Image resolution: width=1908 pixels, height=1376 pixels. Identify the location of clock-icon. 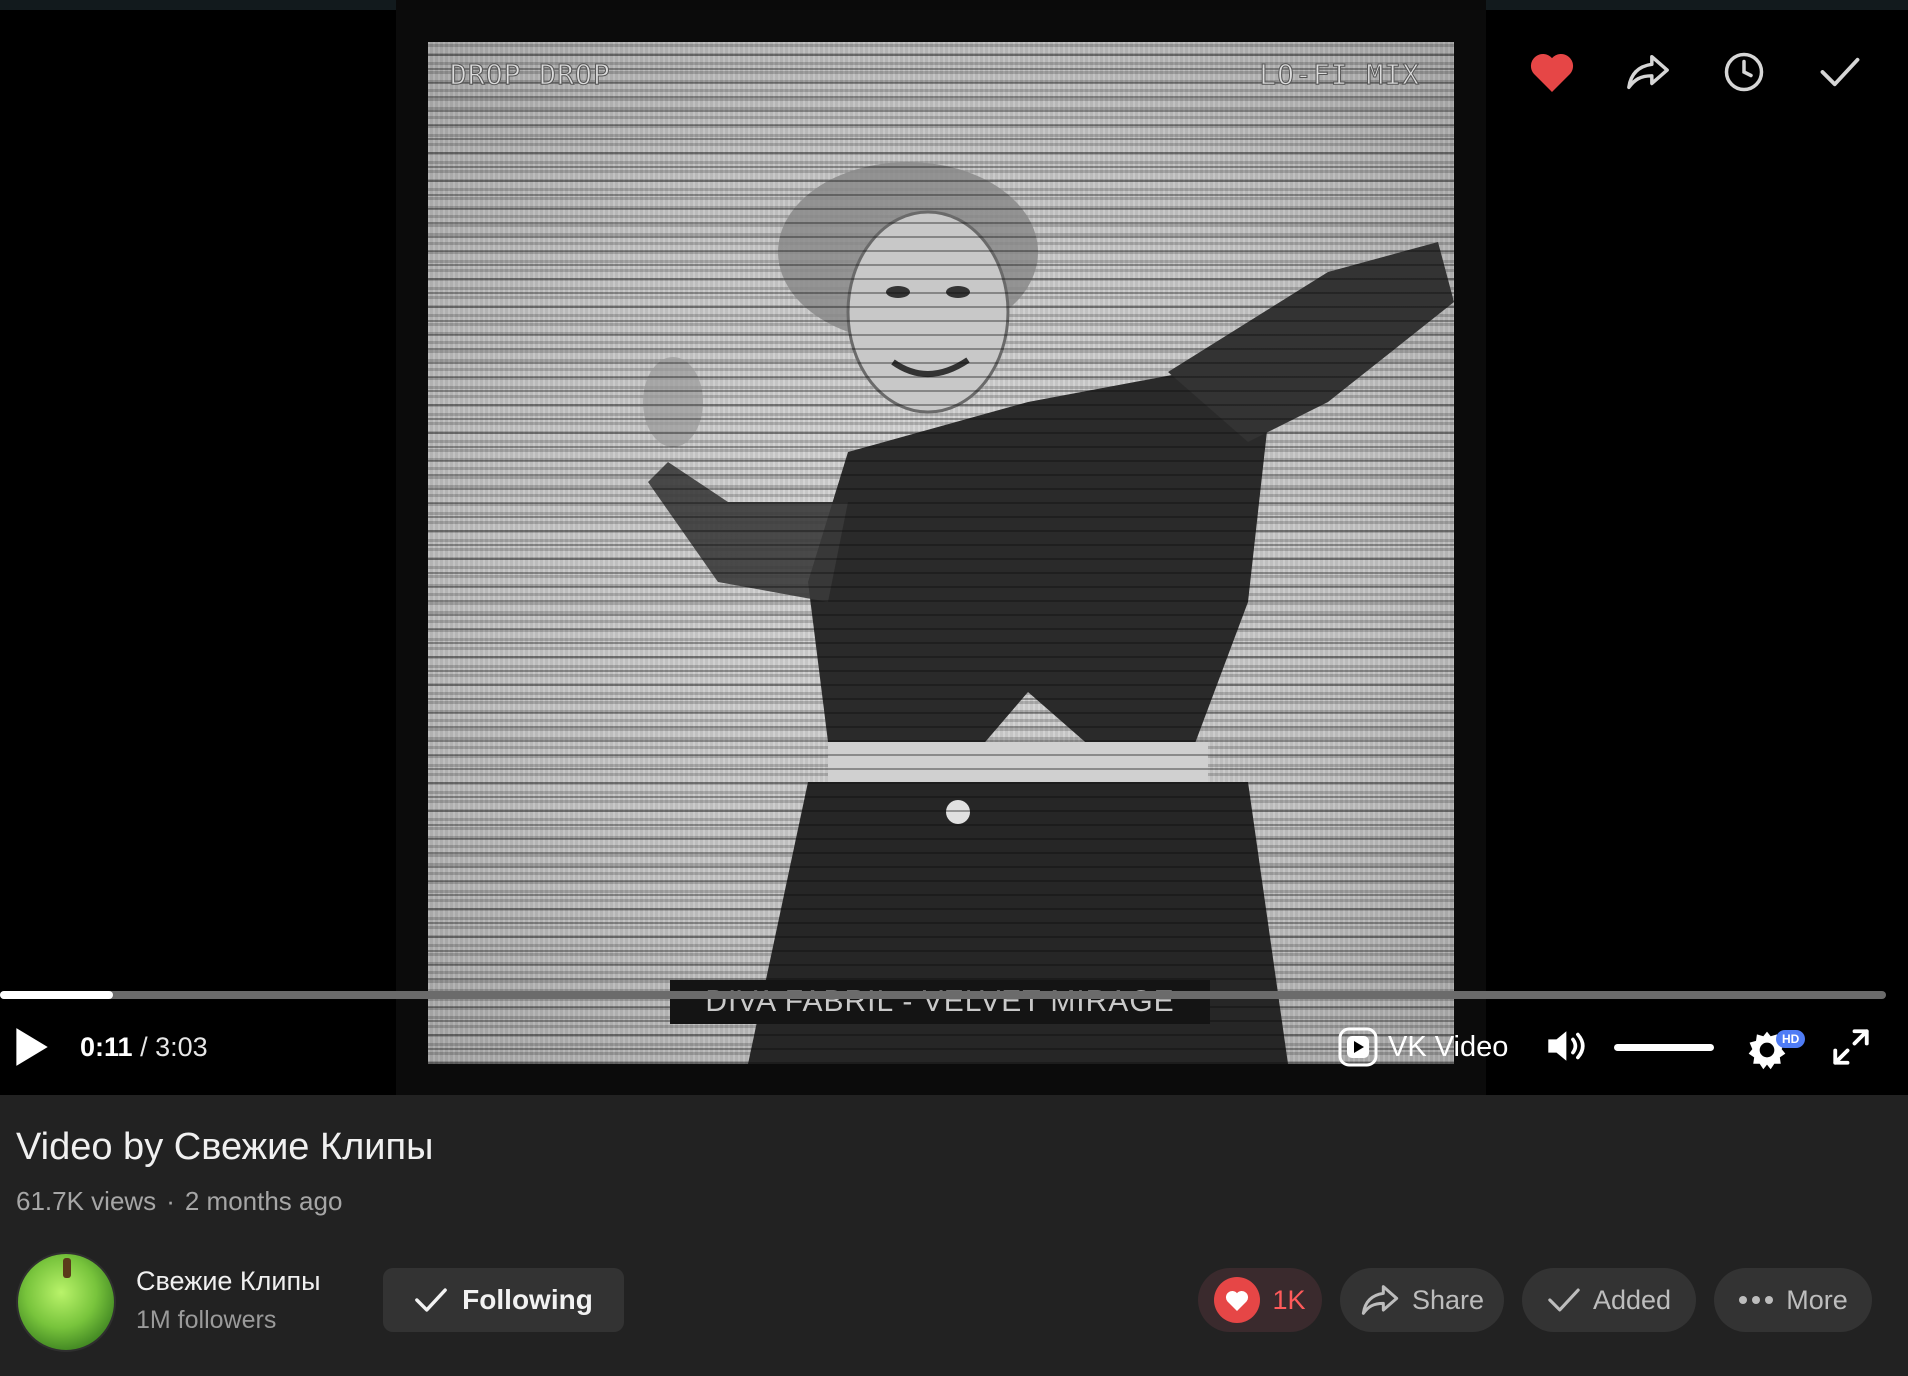
(1744, 72).